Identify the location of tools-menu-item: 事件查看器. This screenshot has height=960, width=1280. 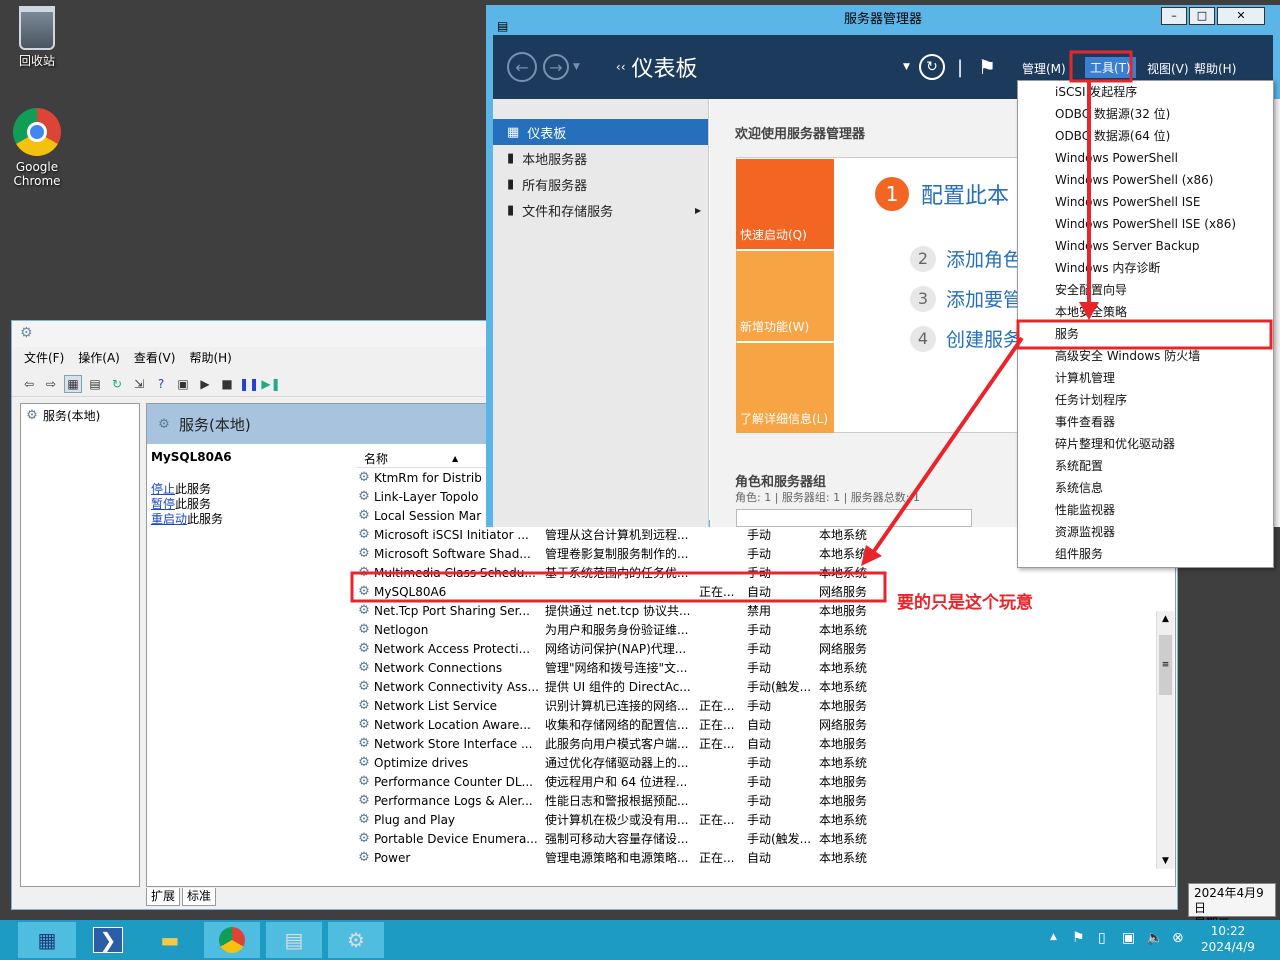
(1145, 422).